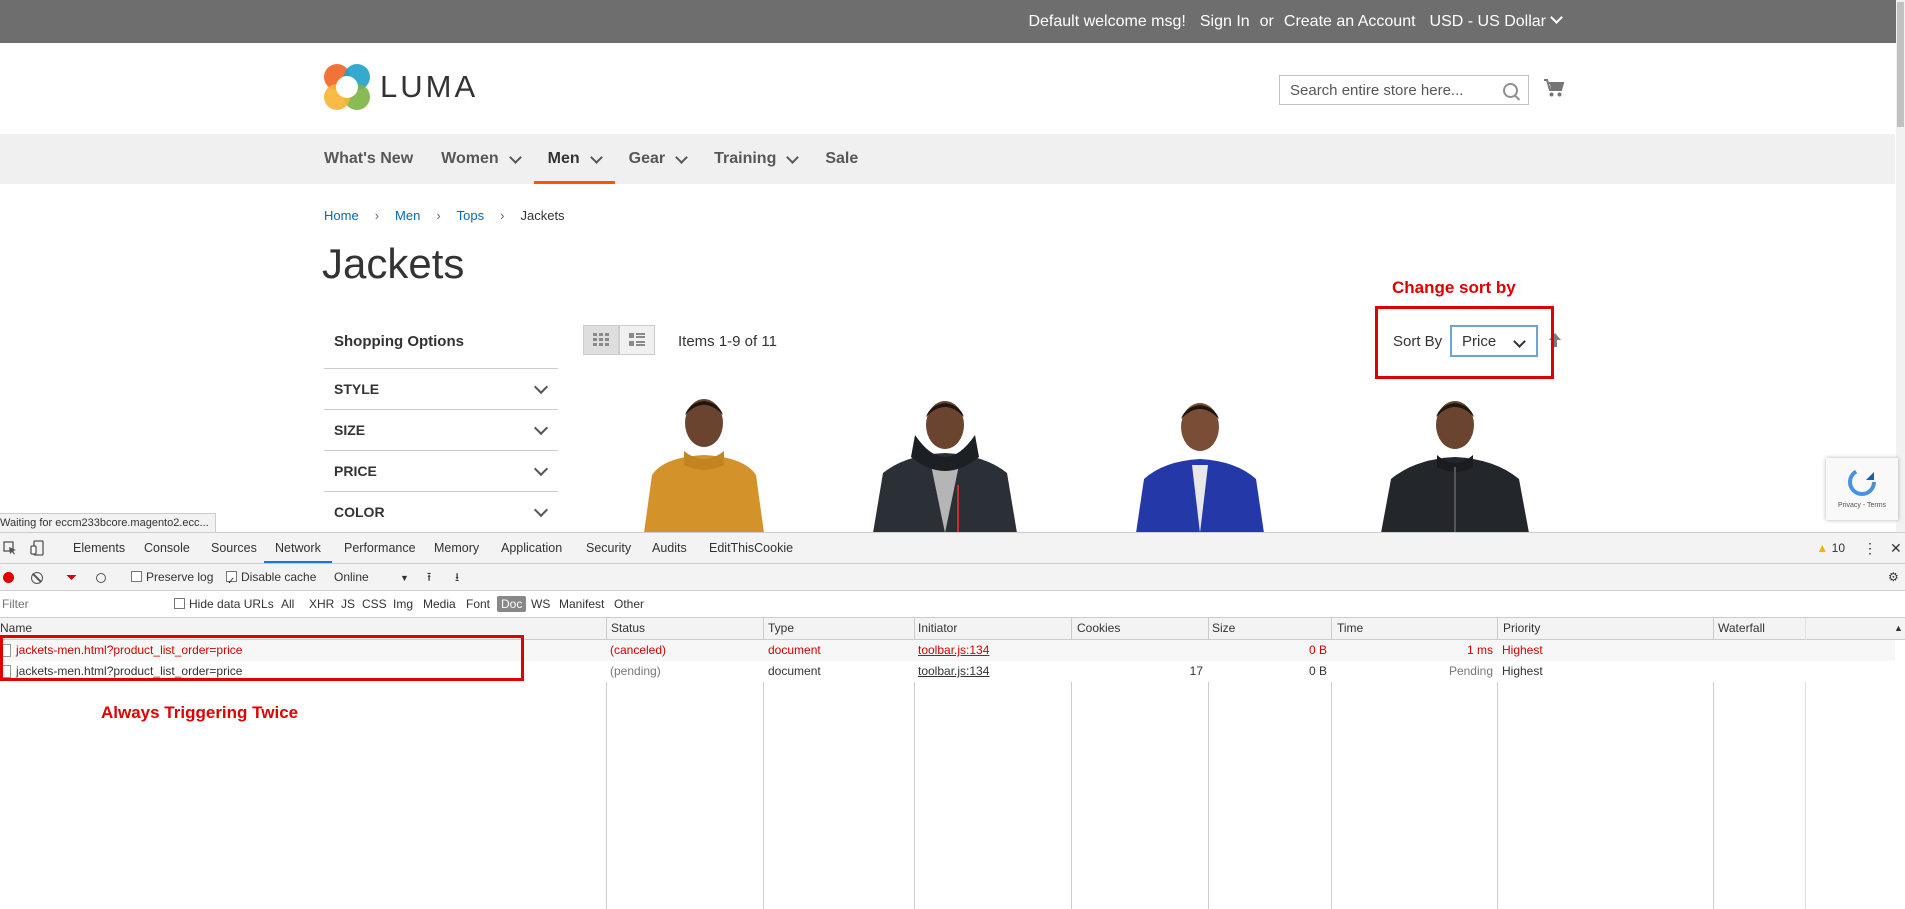 Image resolution: width=1905 pixels, height=909 pixels. Describe the element at coordinates (1740, 628) in the screenshot. I see `column-waterfall: Waterfall` at that location.